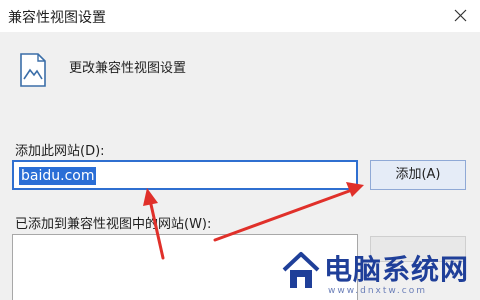 The image size is (480, 300). I want to click on window-title: 兼容性视图设置, so click(57, 18).